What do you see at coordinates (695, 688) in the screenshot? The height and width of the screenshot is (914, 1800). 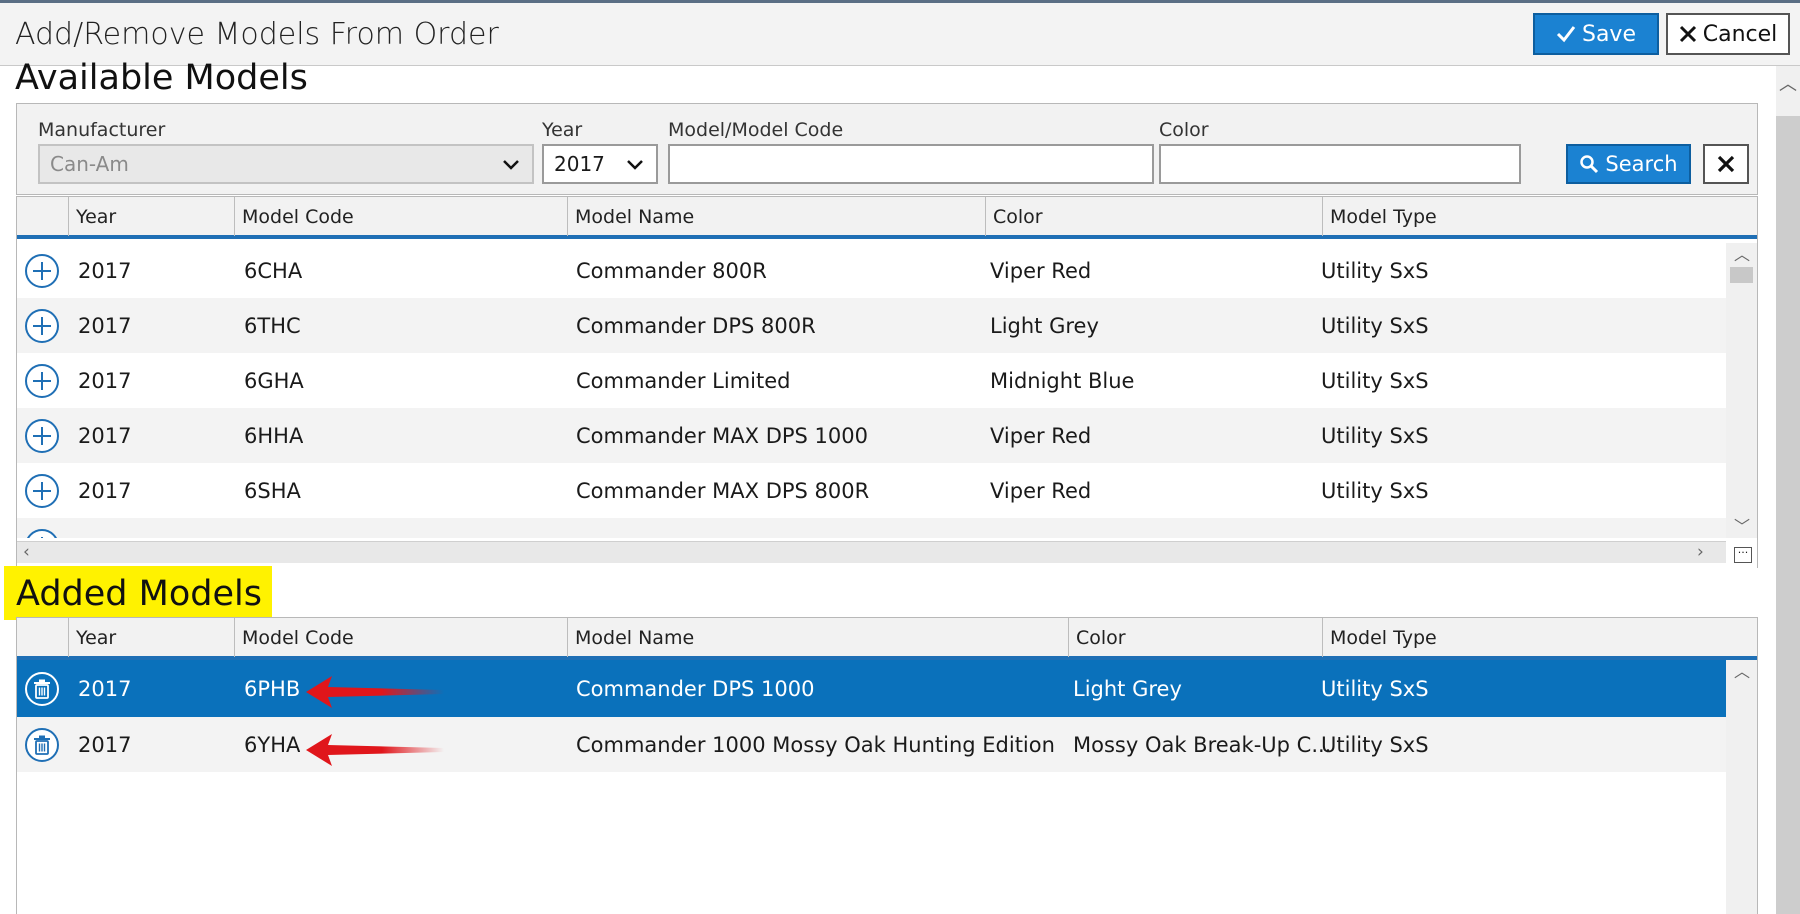 I see `cell-model-name: Commander DPS 1000` at bounding box center [695, 688].